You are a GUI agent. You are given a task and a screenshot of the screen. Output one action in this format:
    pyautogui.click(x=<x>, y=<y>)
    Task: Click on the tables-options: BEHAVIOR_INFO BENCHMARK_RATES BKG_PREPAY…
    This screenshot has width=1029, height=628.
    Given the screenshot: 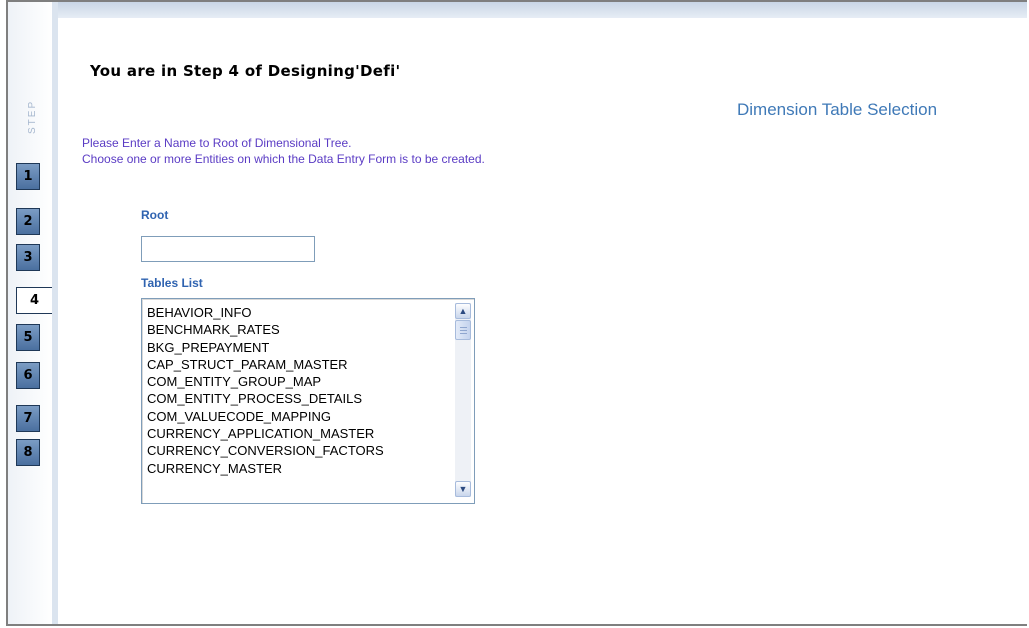 What is the action you would take?
    pyautogui.click(x=300, y=390)
    